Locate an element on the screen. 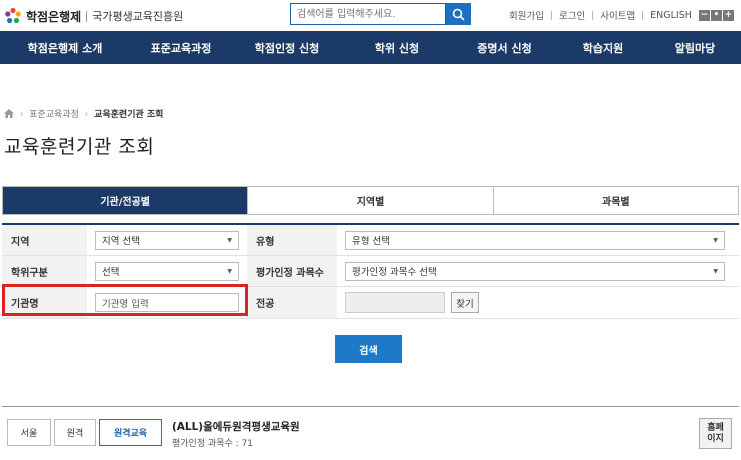  type-select: 유형 선택 ▼ is located at coordinates (535, 240).